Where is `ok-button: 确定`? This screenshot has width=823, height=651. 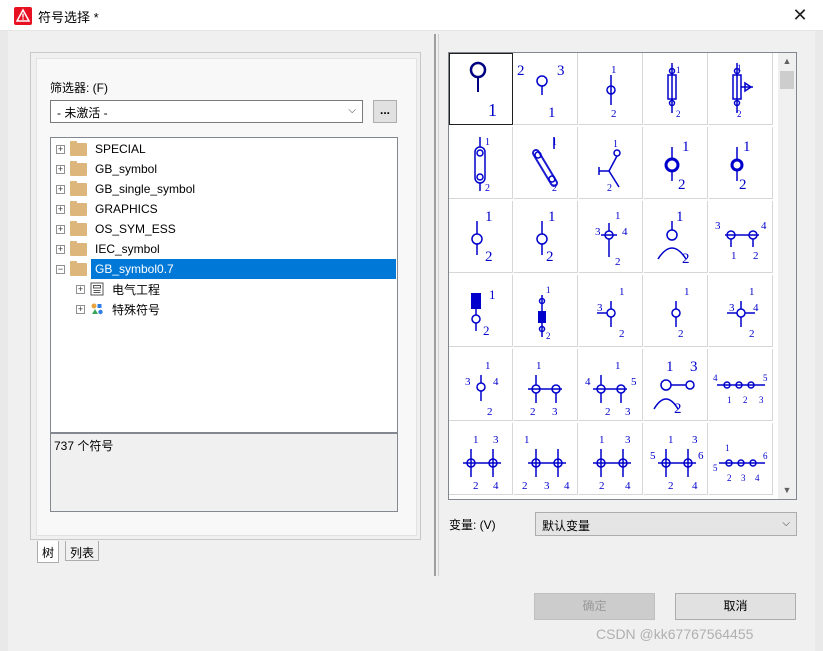
ok-button: 确定 is located at coordinates (594, 606).